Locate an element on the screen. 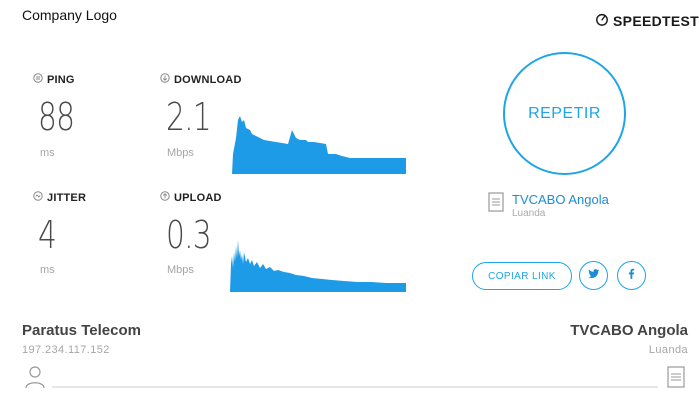 This screenshot has height=413, width=699. server-city: Luanda is located at coordinates (529, 213).